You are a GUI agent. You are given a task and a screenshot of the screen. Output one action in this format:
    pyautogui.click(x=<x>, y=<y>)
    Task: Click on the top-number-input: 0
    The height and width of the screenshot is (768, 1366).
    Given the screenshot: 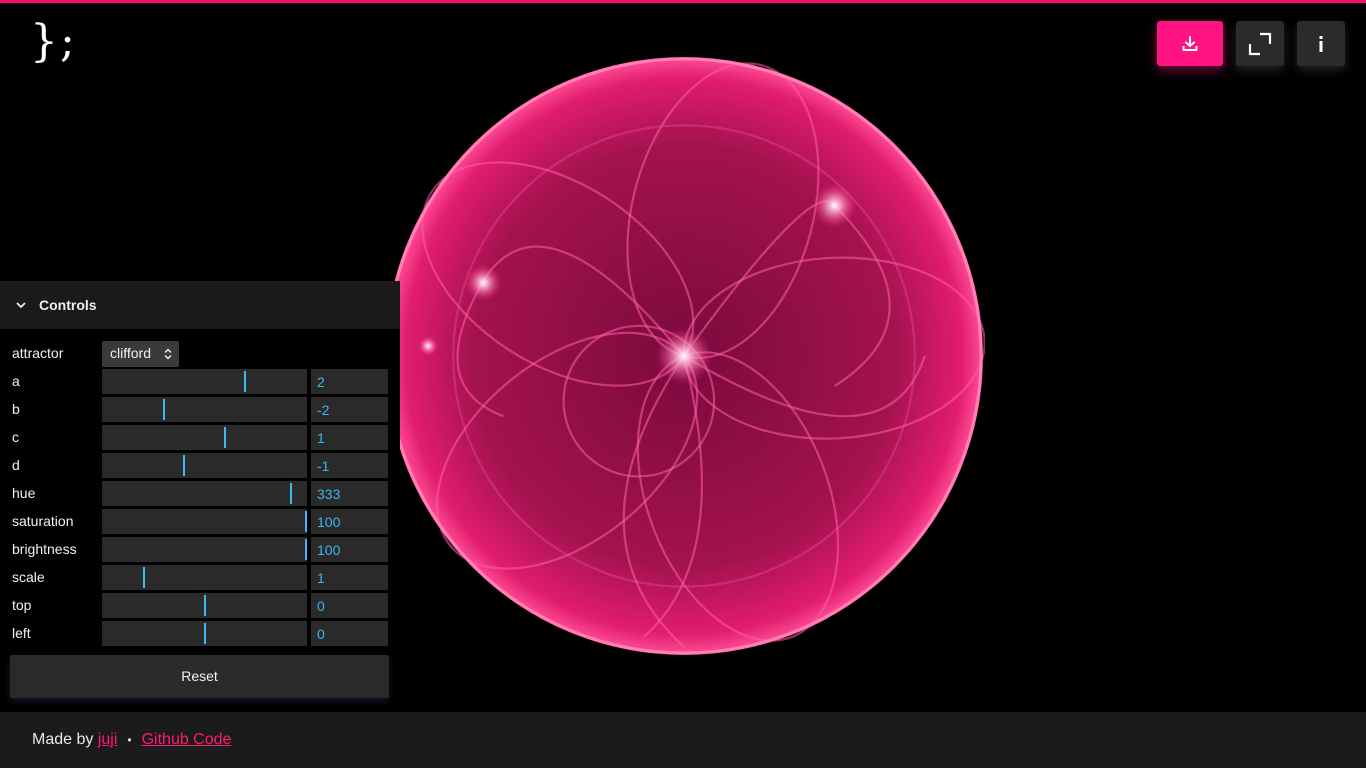 What is the action you would take?
    pyautogui.click(x=349, y=605)
    